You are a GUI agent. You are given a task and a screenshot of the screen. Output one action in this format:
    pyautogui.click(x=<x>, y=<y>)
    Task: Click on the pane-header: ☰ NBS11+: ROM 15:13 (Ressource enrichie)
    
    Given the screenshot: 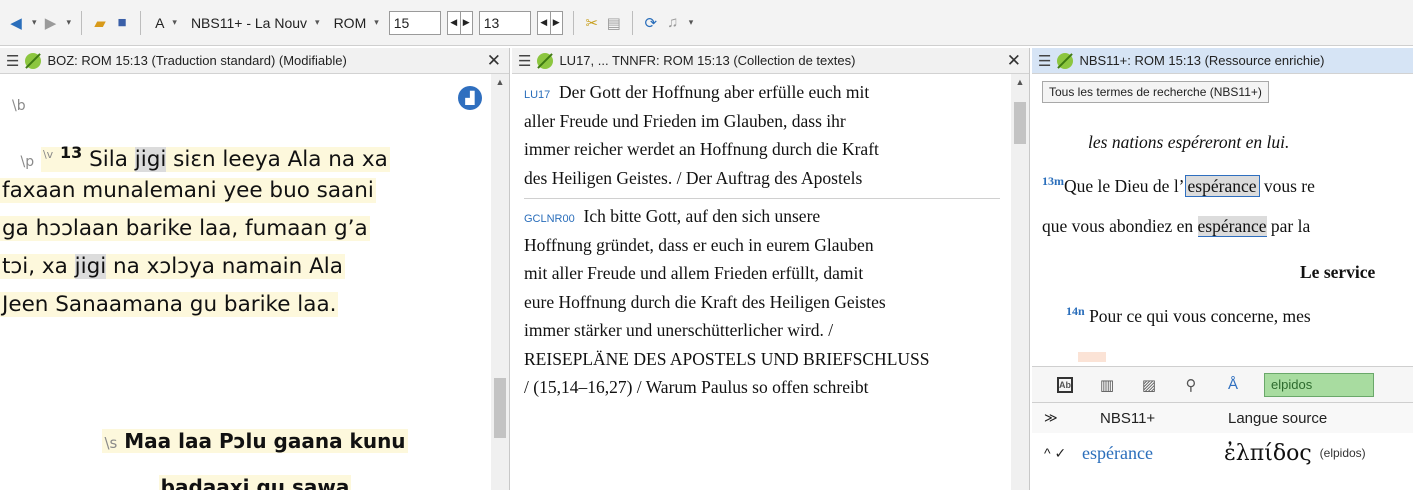 What is the action you would take?
    pyautogui.click(x=1222, y=61)
    